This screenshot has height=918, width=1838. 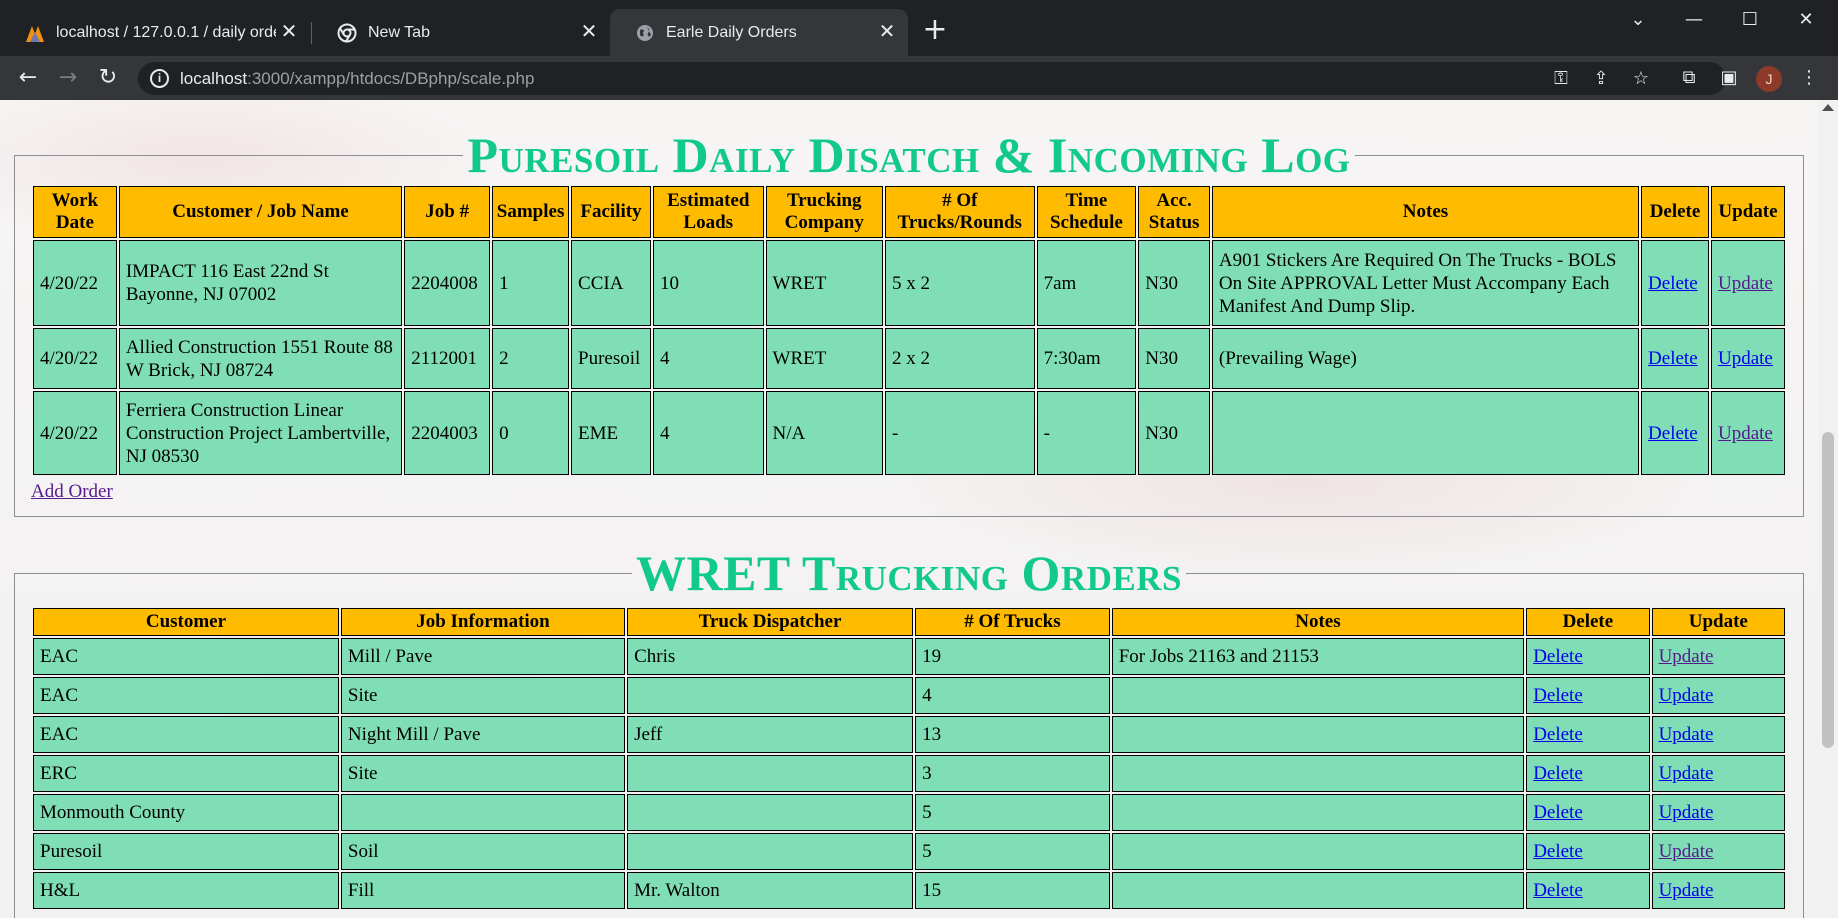 What do you see at coordinates (909, 492) in the screenshot?
I see `add-order-link: Add Order` at bounding box center [909, 492].